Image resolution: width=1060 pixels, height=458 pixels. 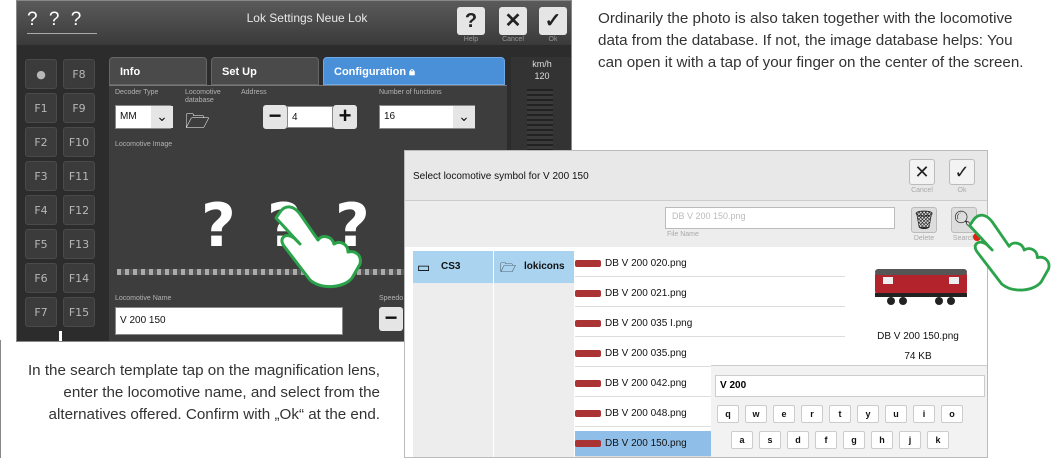 What do you see at coordinates (921, 287) in the screenshot?
I see `locomotive-preview-image` at bounding box center [921, 287].